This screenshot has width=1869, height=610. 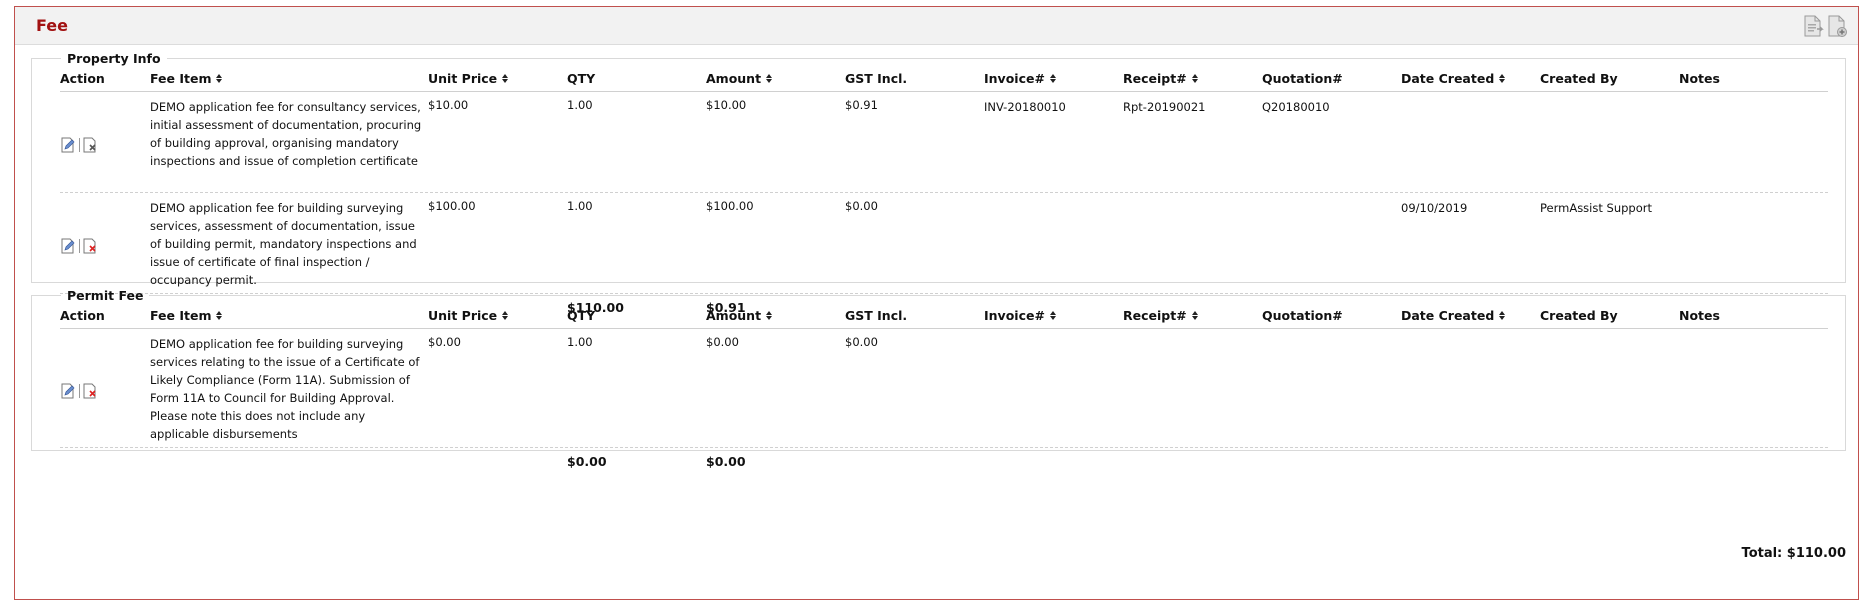 I want to click on created-by-value: PermAssist Support, so click(x=1596, y=208).